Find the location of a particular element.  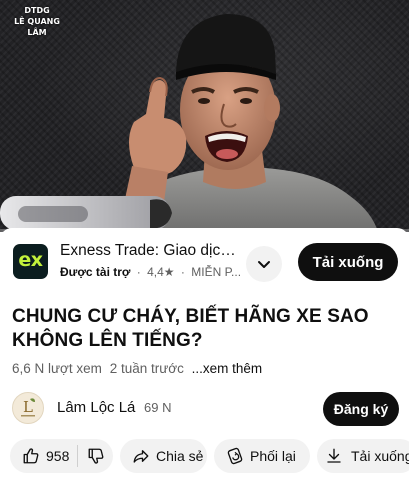

download-label: Tải xuống is located at coordinates (380, 456).